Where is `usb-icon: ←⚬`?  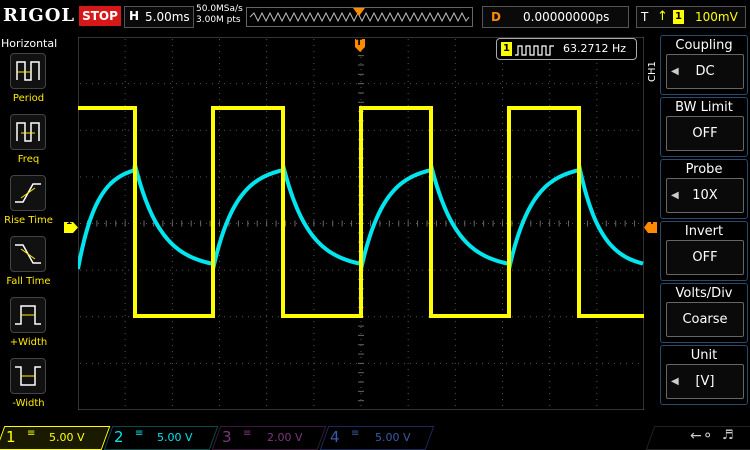
usb-icon: ←⚬ is located at coordinates (702, 436).